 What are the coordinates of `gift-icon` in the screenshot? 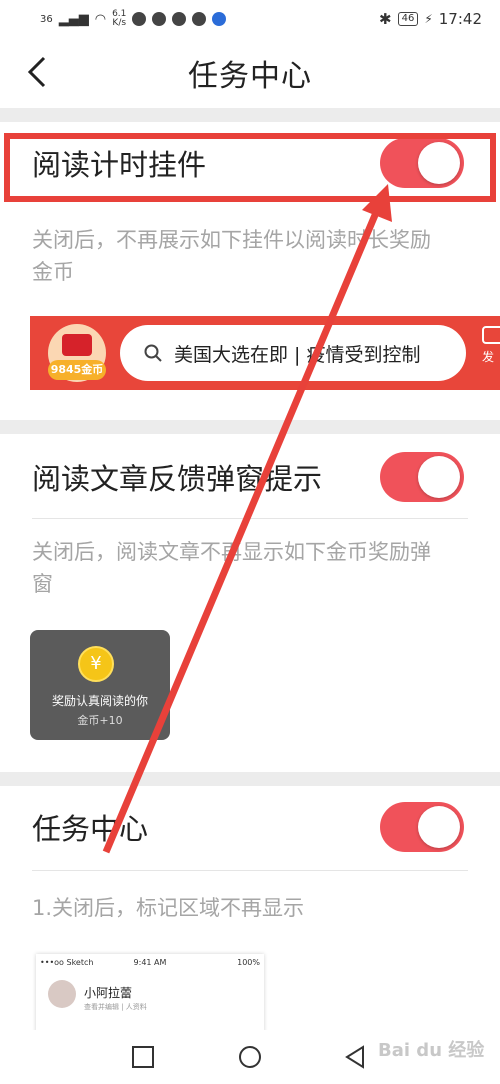 It's located at (77, 345).